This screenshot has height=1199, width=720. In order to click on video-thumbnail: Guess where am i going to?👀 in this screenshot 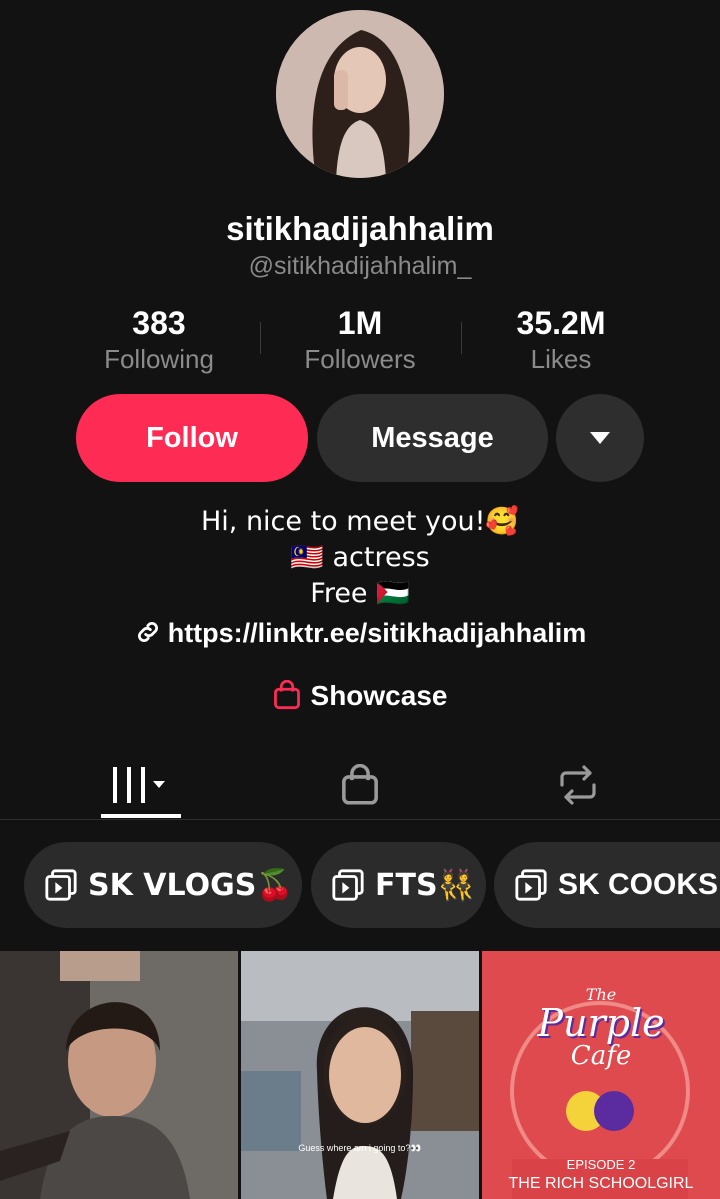, I will do `click(360, 1075)`.